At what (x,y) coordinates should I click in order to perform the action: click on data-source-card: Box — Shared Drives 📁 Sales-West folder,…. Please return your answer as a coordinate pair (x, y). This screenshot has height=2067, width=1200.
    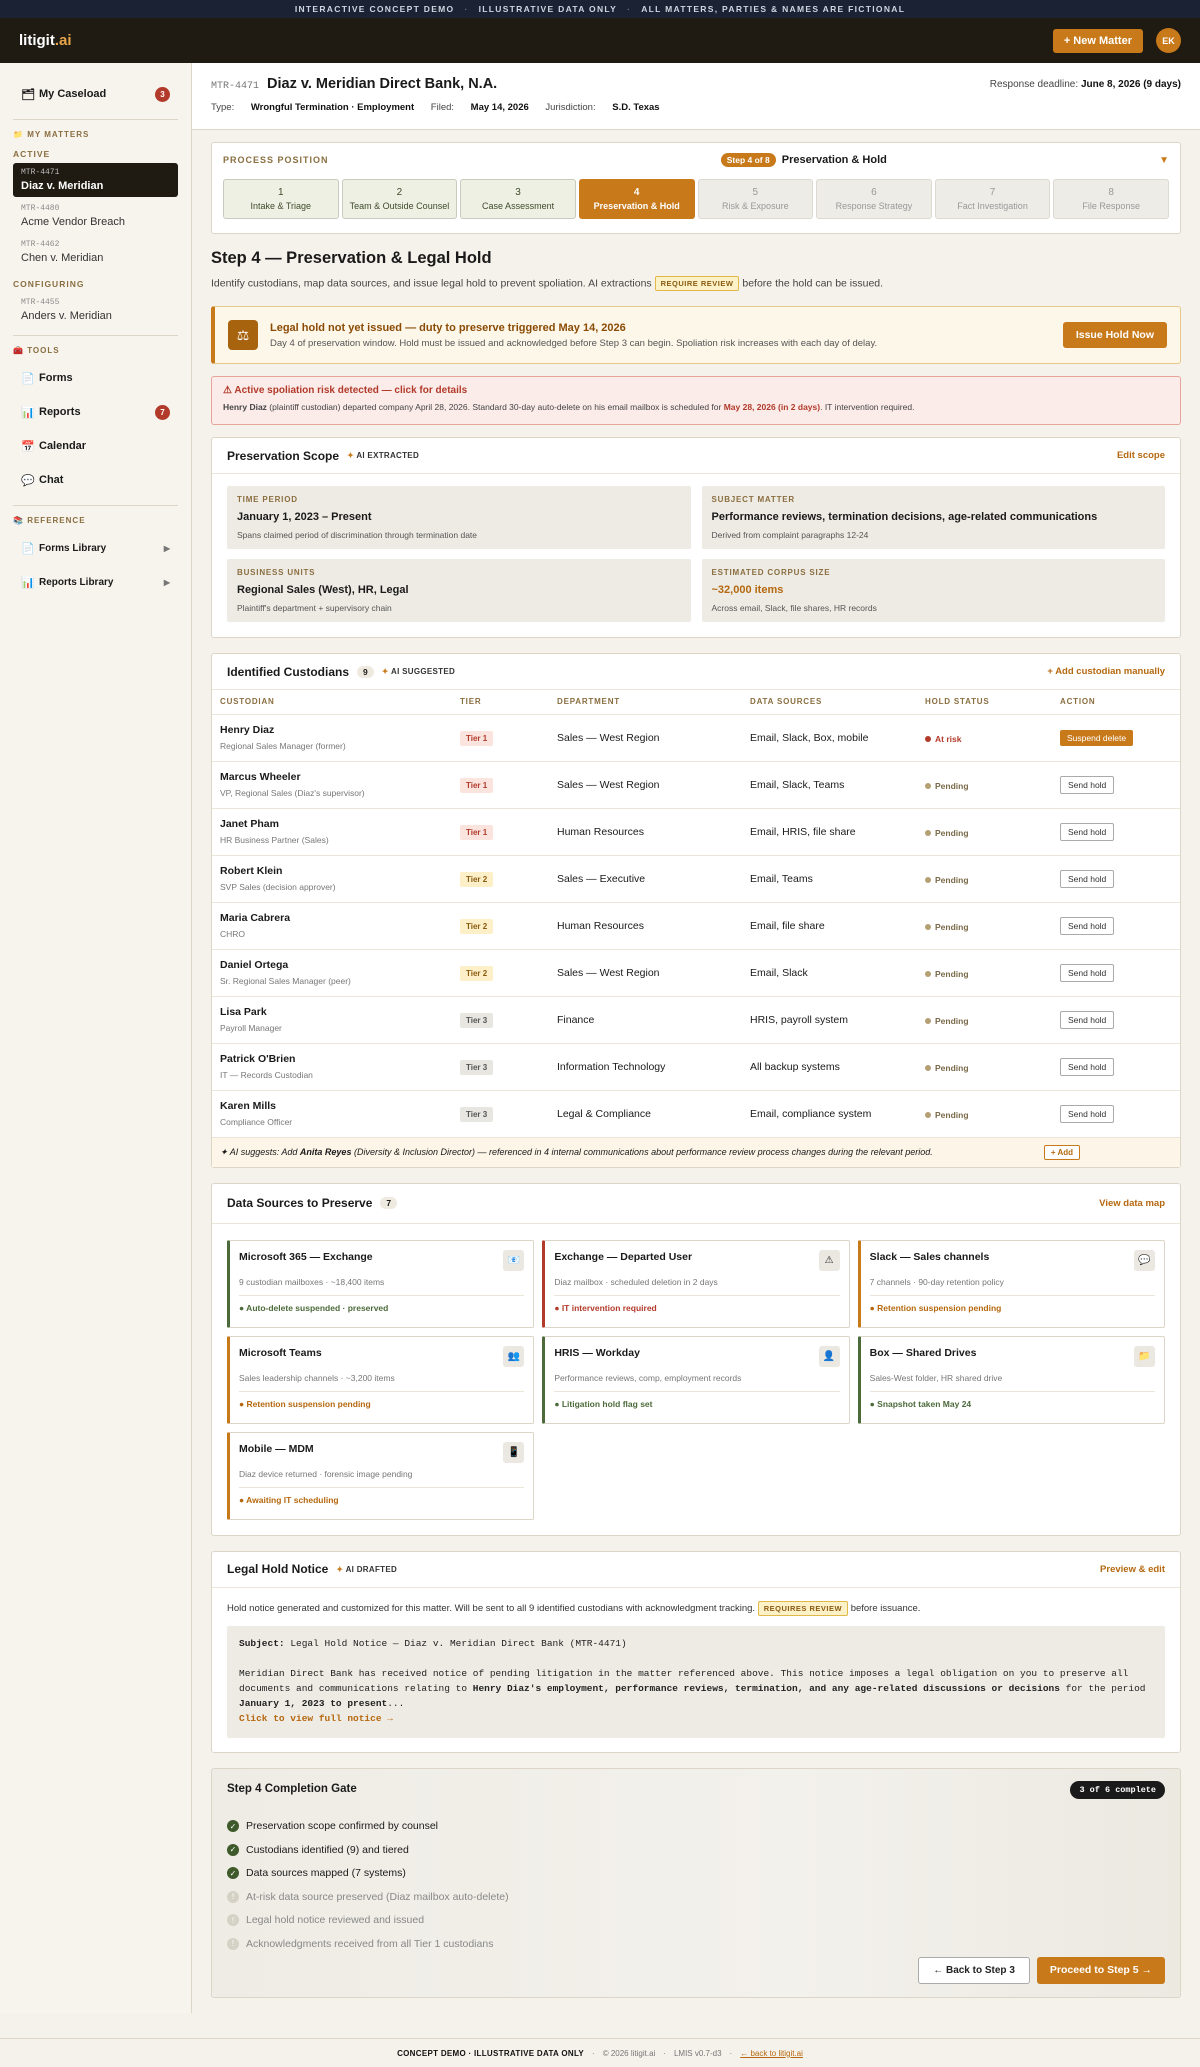
    Looking at the image, I should click on (1011, 1379).